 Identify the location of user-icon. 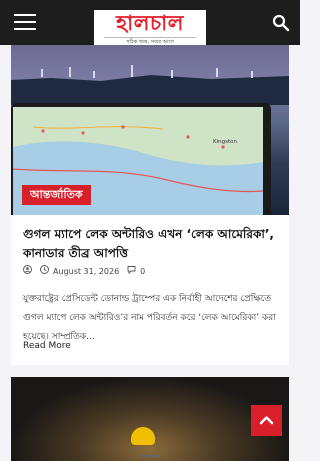
(27, 271).